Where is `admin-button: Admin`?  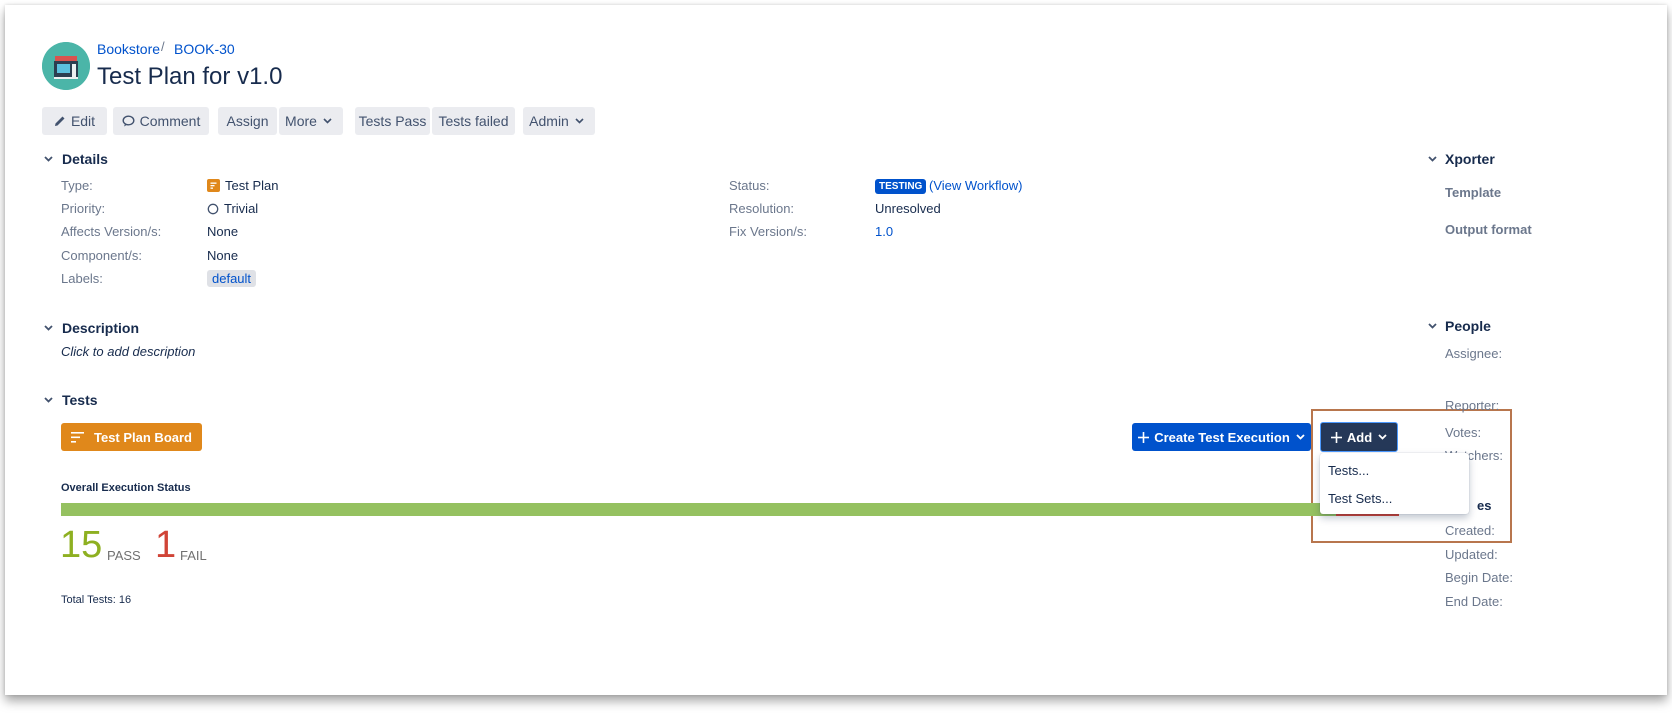 admin-button: Admin is located at coordinates (559, 121).